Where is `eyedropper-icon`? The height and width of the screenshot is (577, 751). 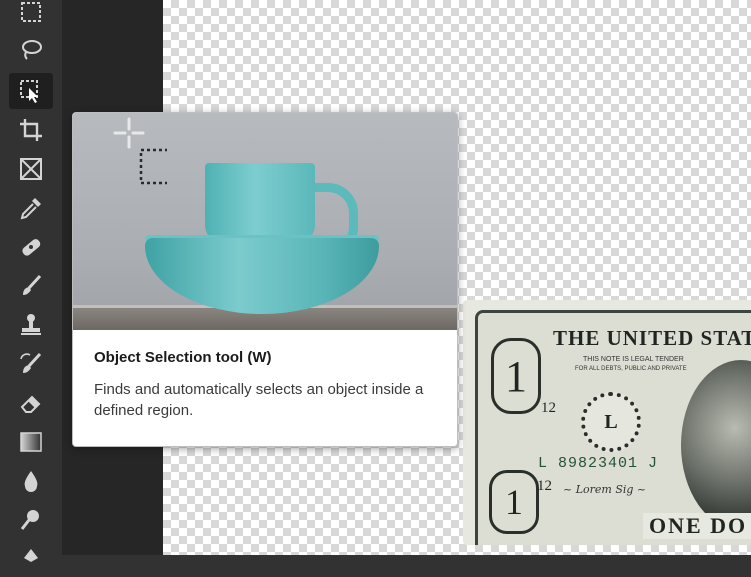
eyedropper-icon is located at coordinates (30, 209).